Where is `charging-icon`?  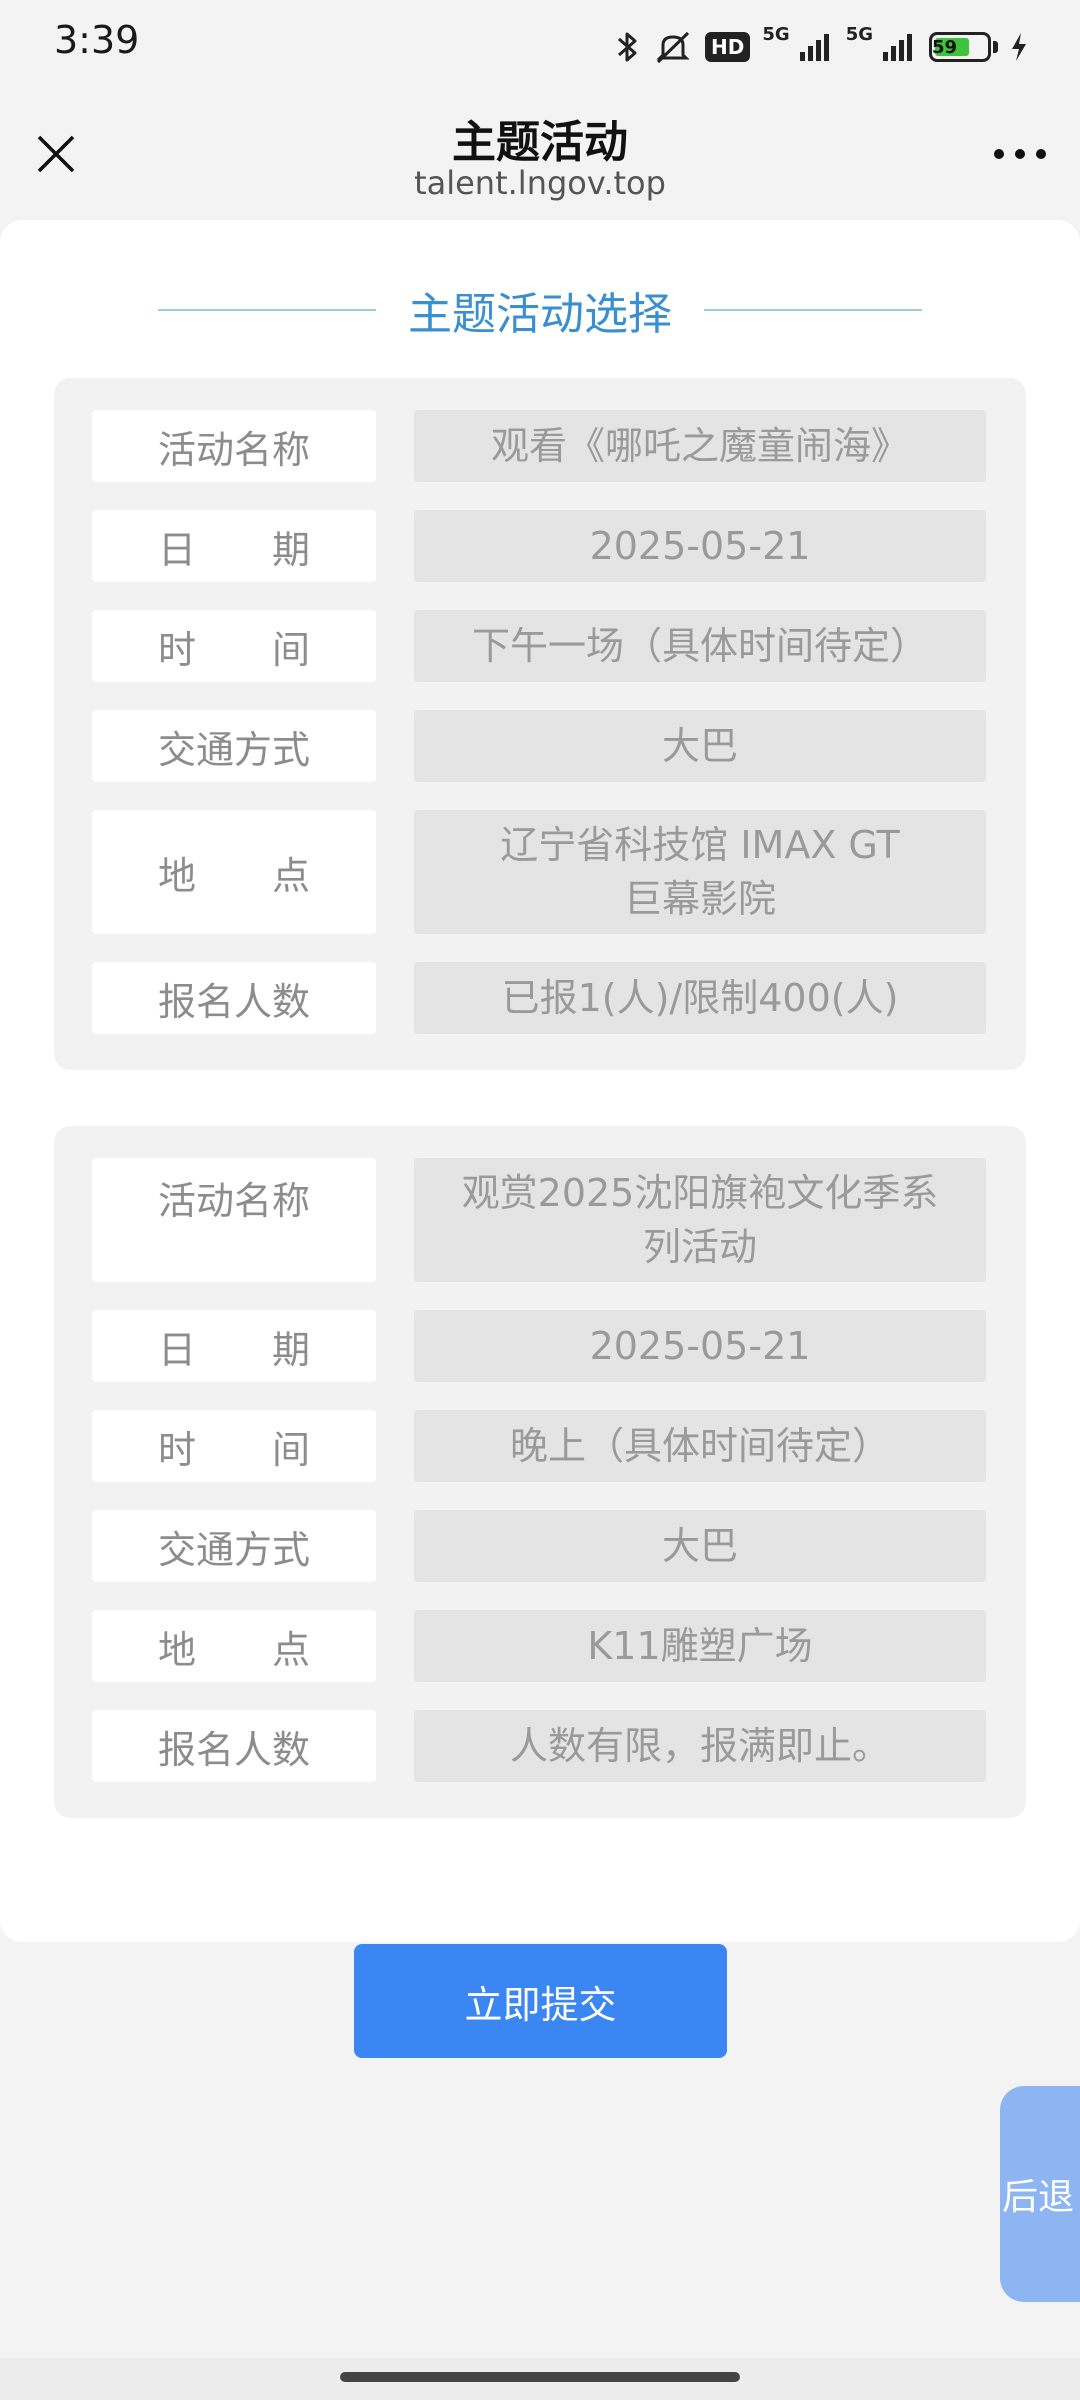 charging-icon is located at coordinates (1019, 47).